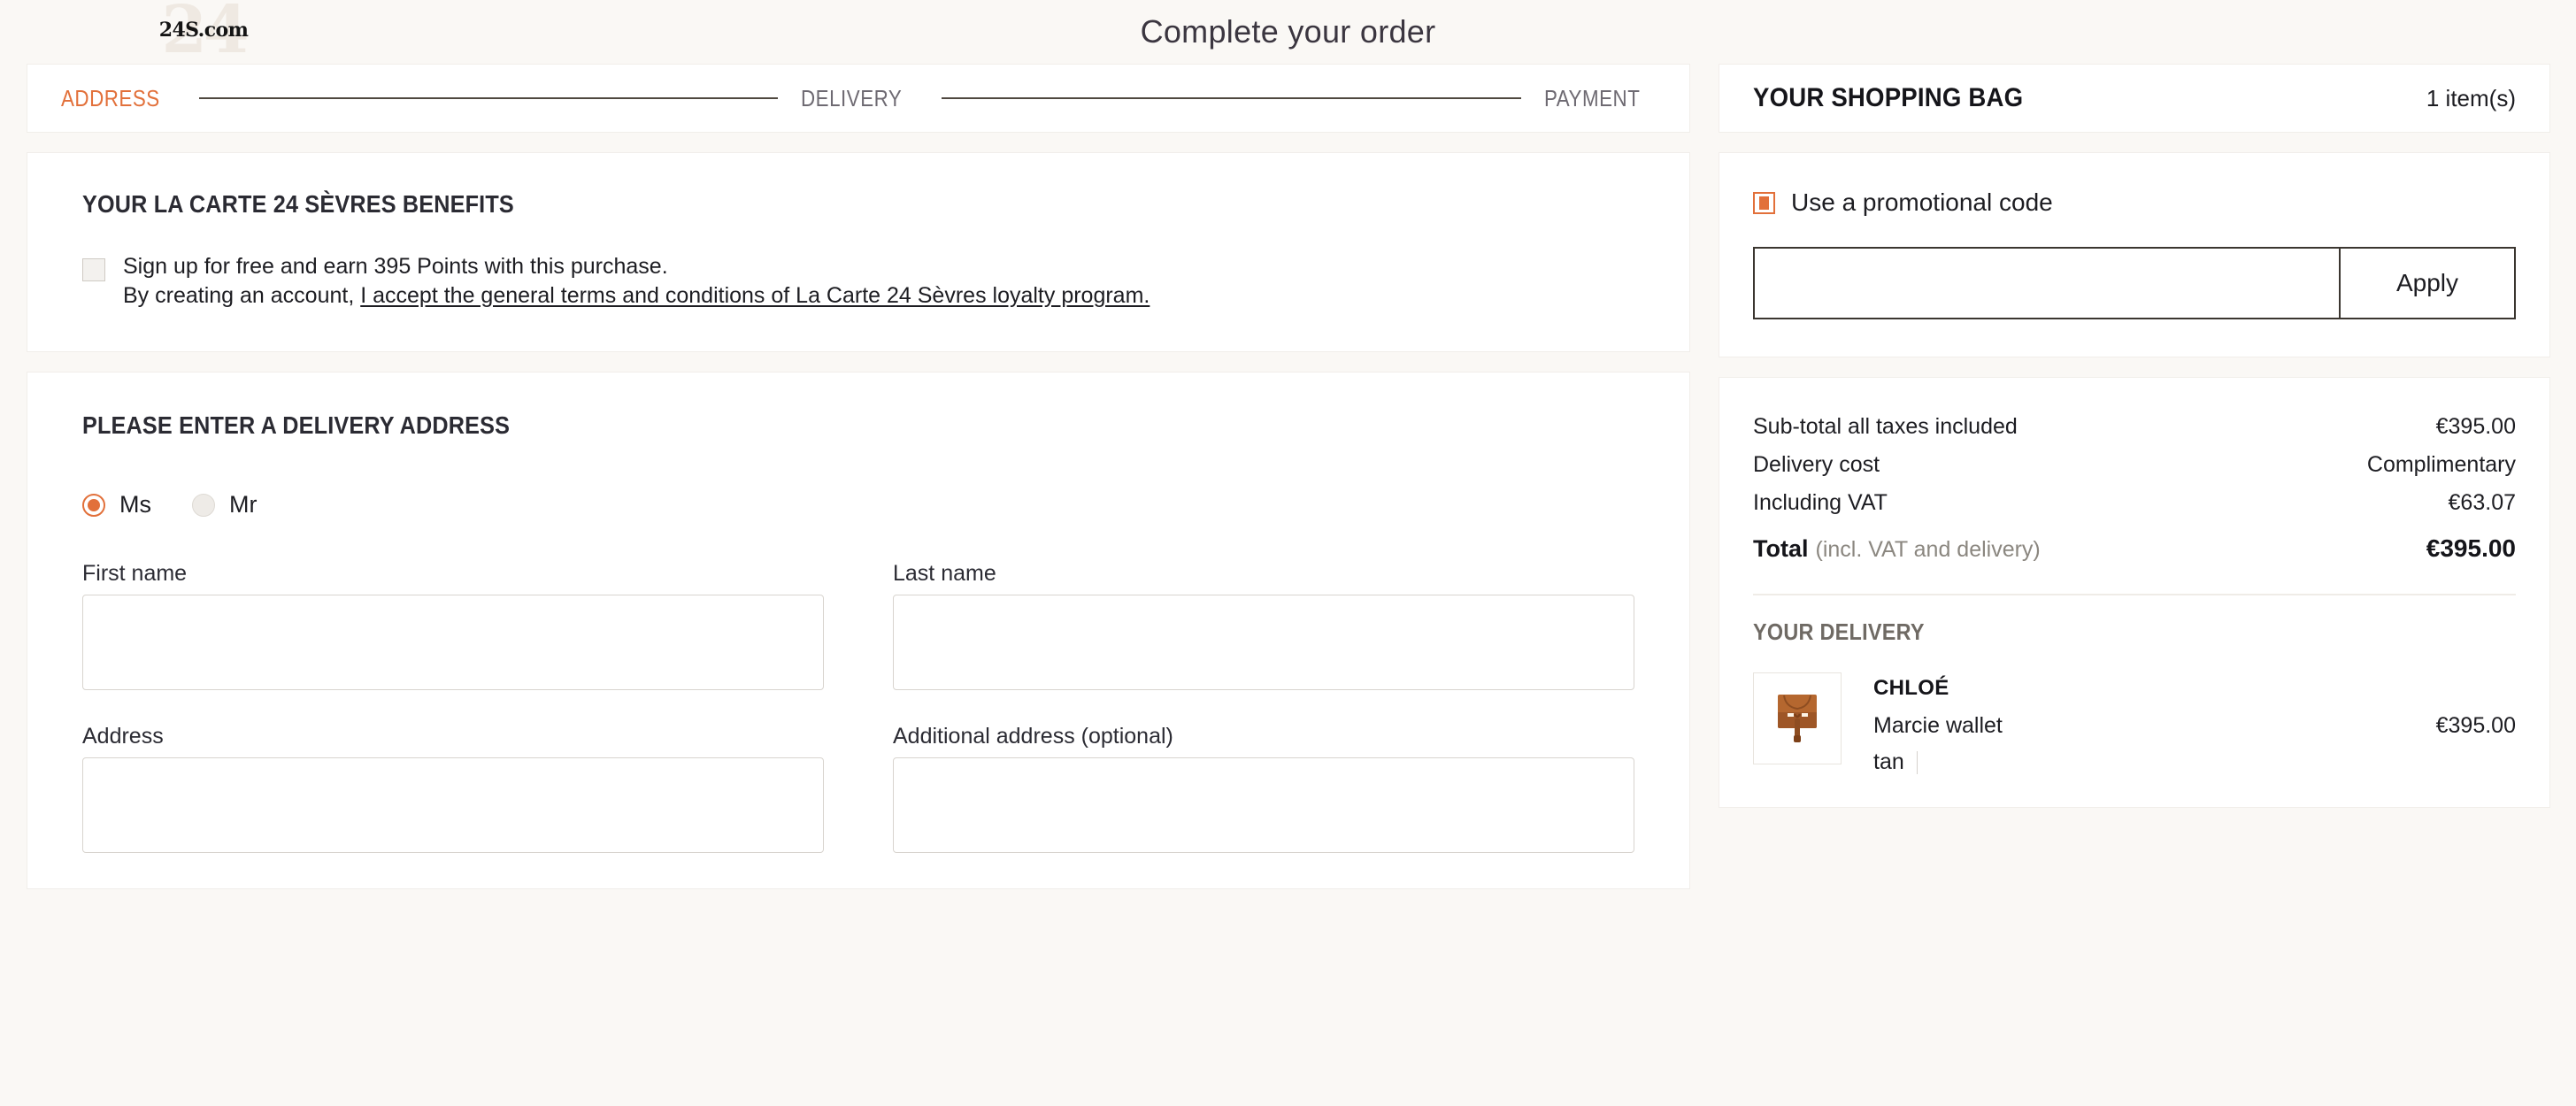 The width and height of the screenshot is (2576, 1106). I want to click on product-meta-separator, so click(1917, 762).